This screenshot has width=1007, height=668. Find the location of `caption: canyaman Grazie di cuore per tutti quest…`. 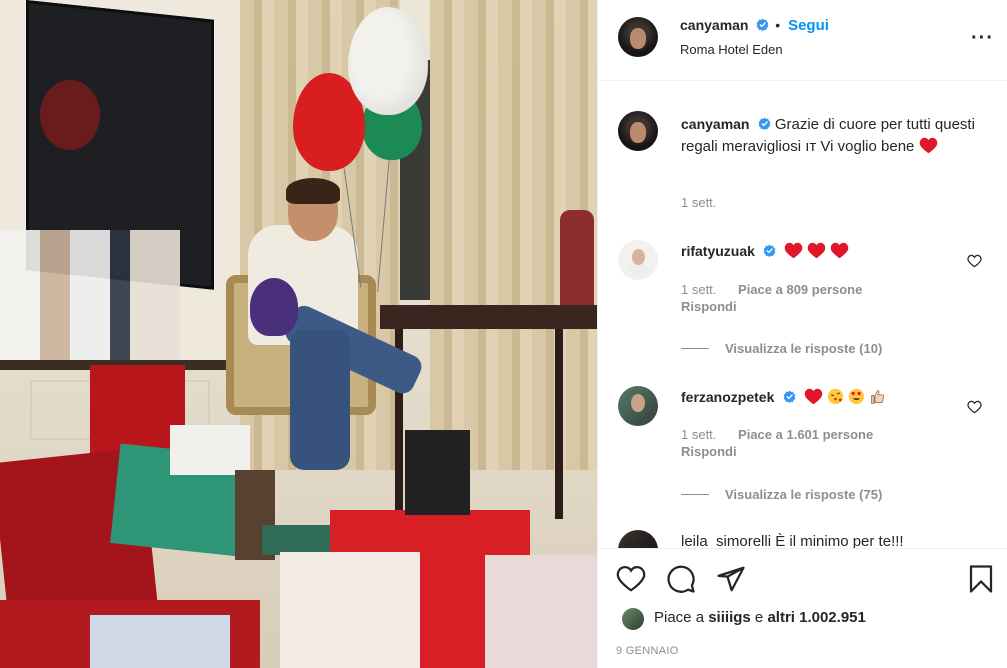

caption: canyaman Grazie di cuore per tutti quest… is located at coordinates (836, 135).